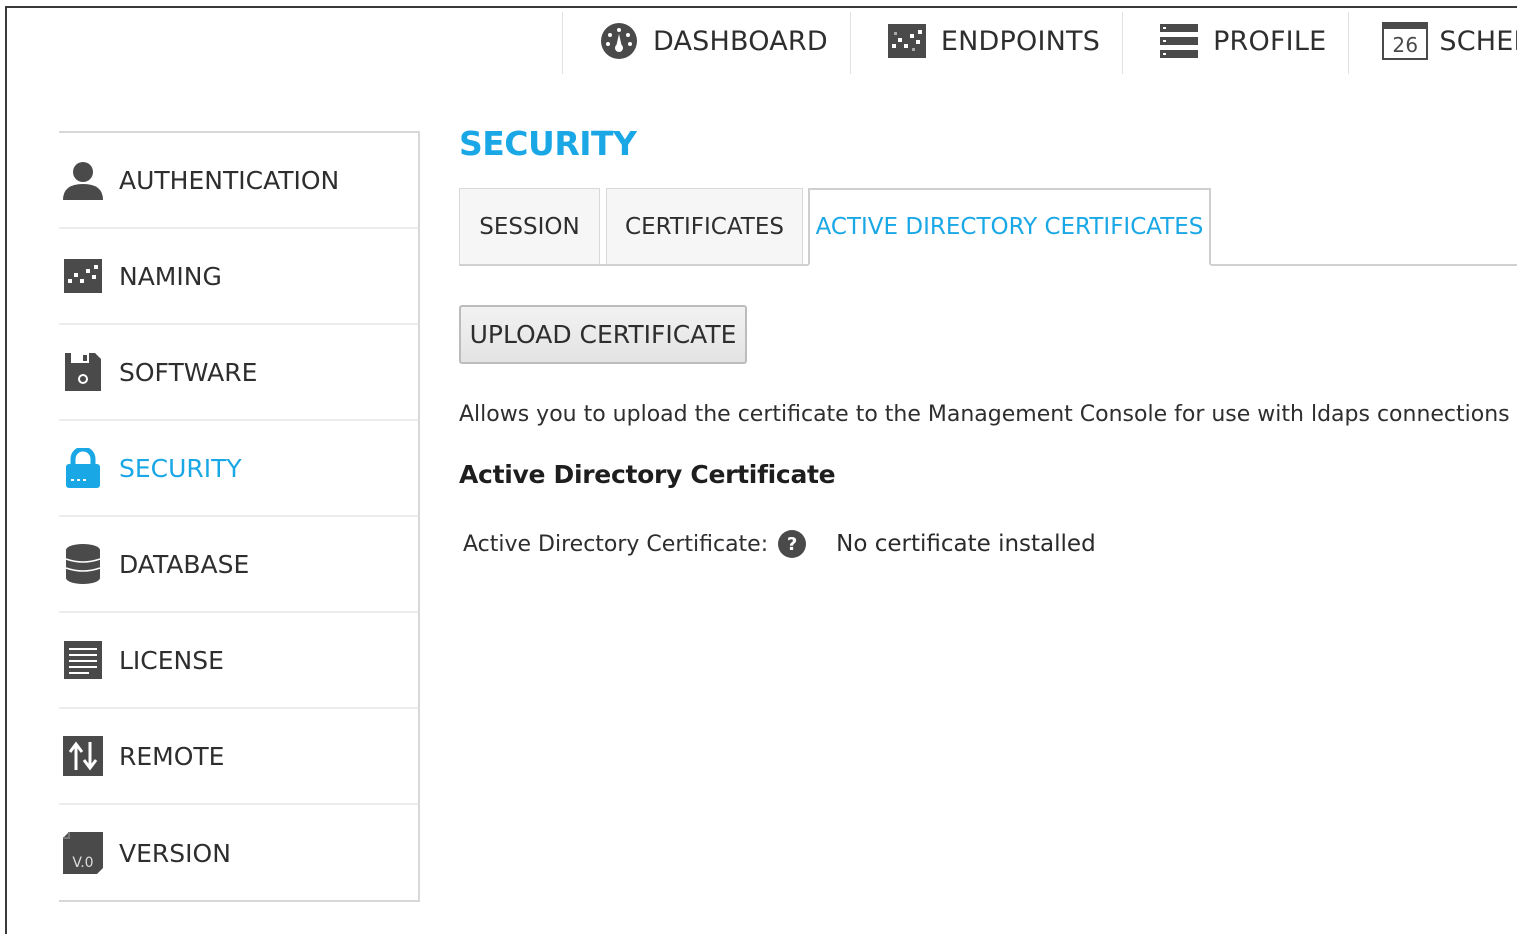 This screenshot has height=934, width=1517. Describe the element at coordinates (175, 853) in the screenshot. I see `sidebar-item-label: VERSION` at that location.